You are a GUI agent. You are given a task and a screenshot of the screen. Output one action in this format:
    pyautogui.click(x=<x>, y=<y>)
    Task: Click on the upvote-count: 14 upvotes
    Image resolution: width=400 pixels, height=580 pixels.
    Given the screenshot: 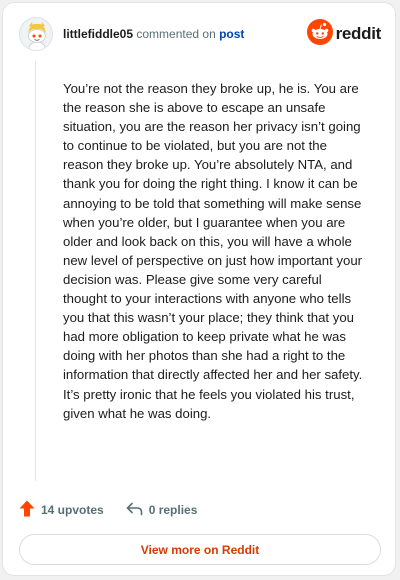 What is the action you would take?
    pyautogui.click(x=72, y=510)
    